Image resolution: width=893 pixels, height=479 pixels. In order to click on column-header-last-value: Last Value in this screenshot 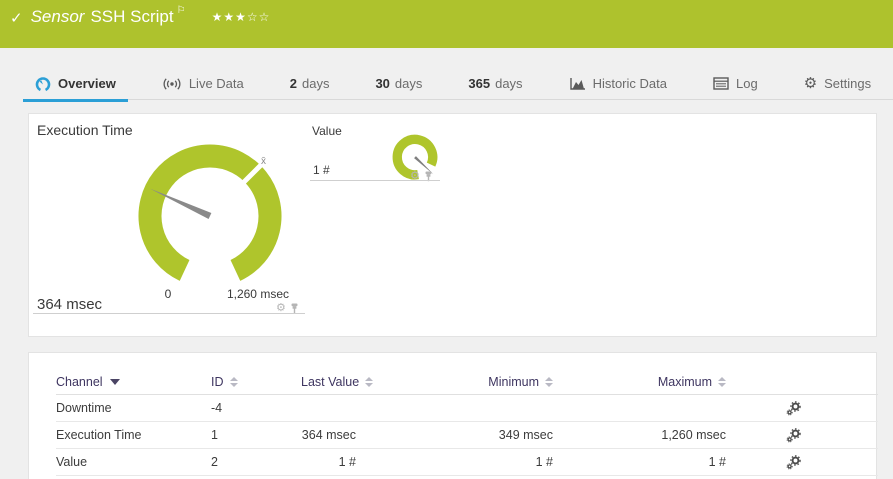, I will do `click(337, 382)`.